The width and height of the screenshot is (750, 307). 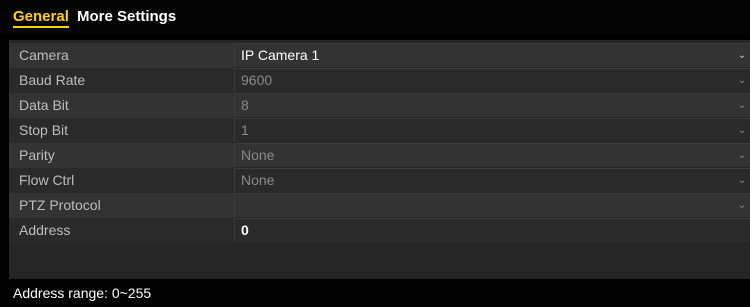 What do you see at coordinates (121, 105) in the screenshot?
I see `data-bit-label: Data Bit` at bounding box center [121, 105].